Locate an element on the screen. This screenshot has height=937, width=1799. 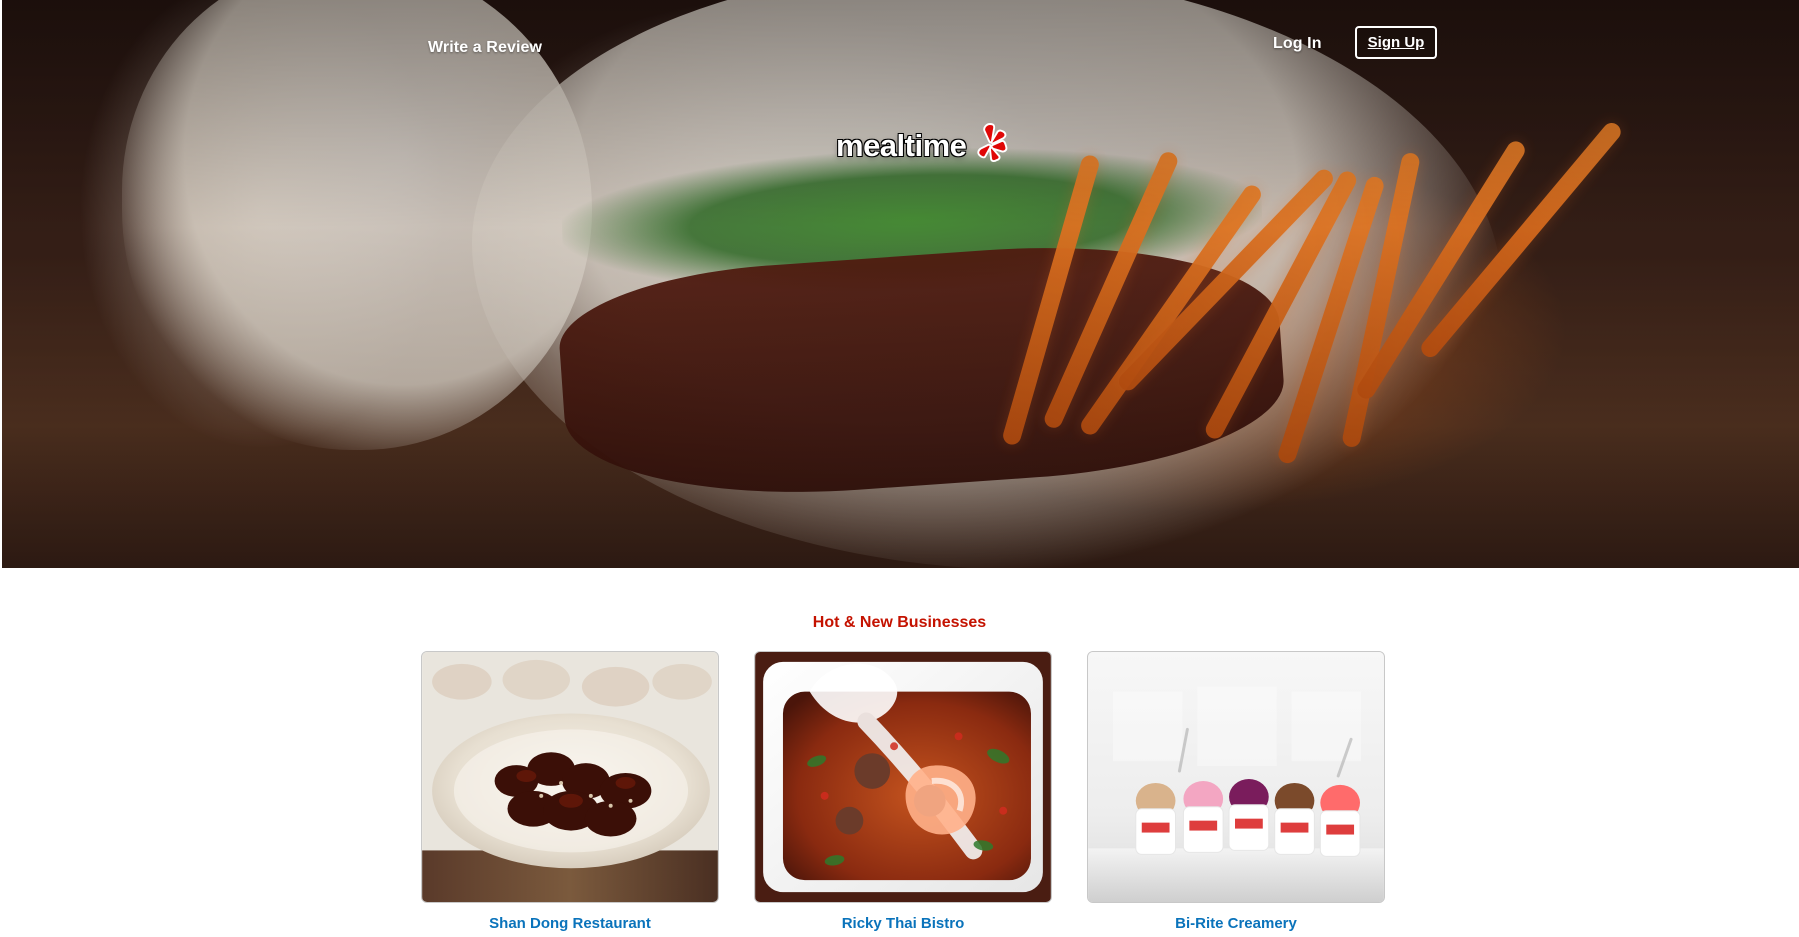
business-card-bi-rite is located at coordinates (1236, 777).